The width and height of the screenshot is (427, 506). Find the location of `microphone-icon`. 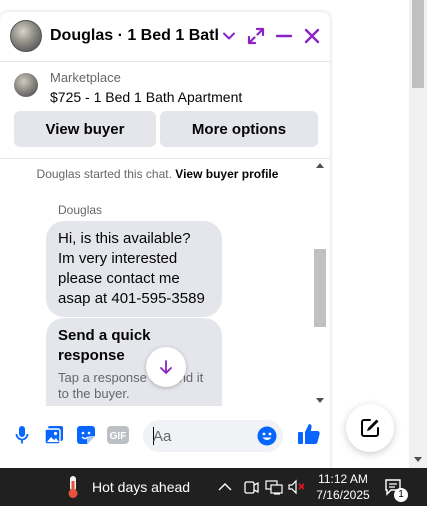

microphone-icon is located at coordinates (22, 435).